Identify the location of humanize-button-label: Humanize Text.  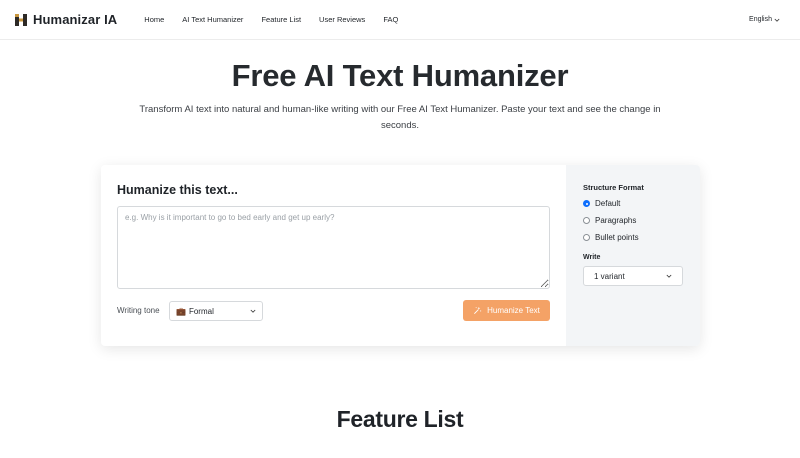
(513, 310).